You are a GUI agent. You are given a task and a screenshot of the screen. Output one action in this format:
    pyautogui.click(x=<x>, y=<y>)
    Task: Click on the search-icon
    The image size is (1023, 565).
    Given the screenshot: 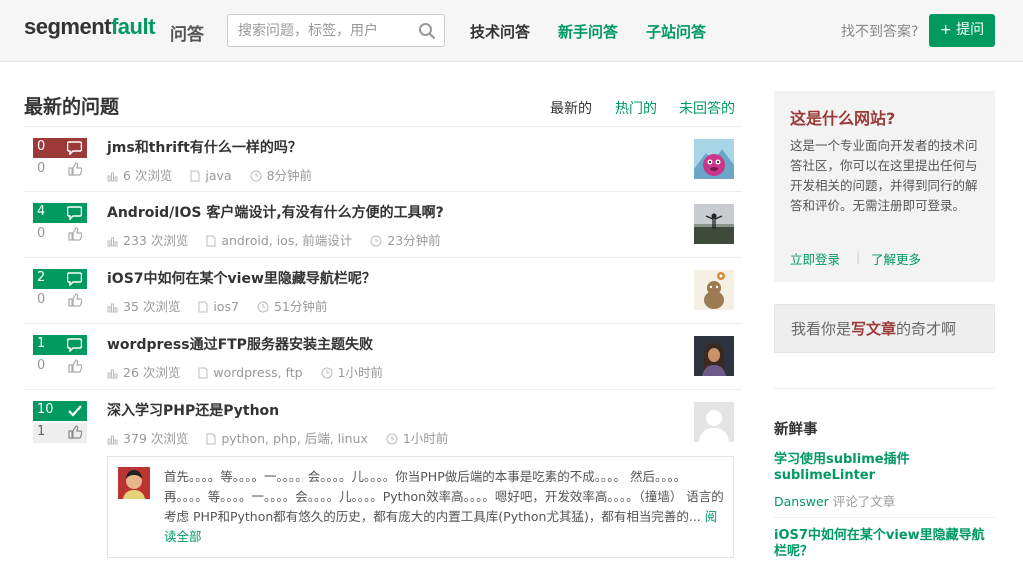 What is the action you would take?
    pyautogui.click(x=427, y=31)
    